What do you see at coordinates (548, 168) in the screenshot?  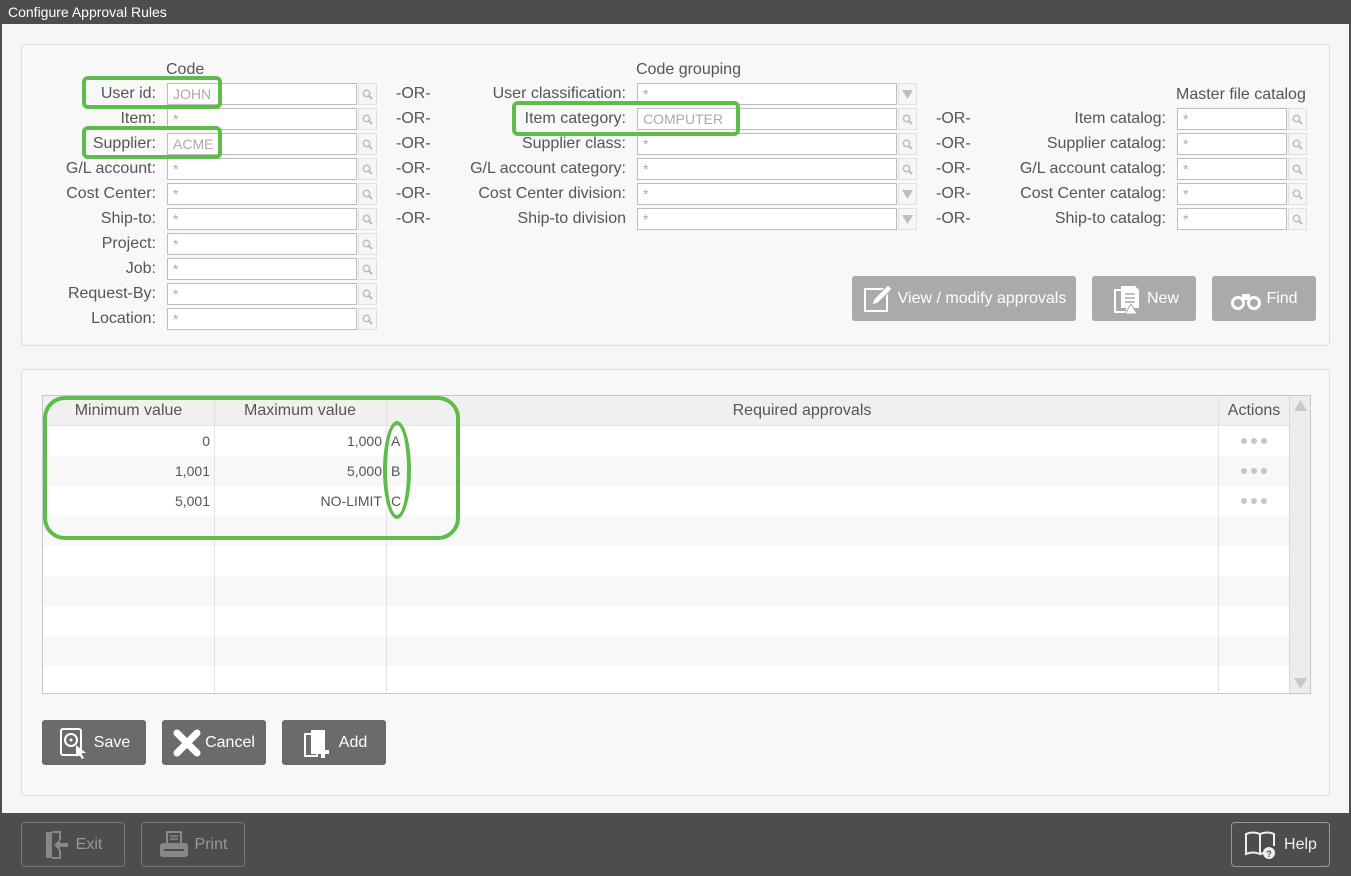 I see `g-l-account-category-label: G/L account category:` at bounding box center [548, 168].